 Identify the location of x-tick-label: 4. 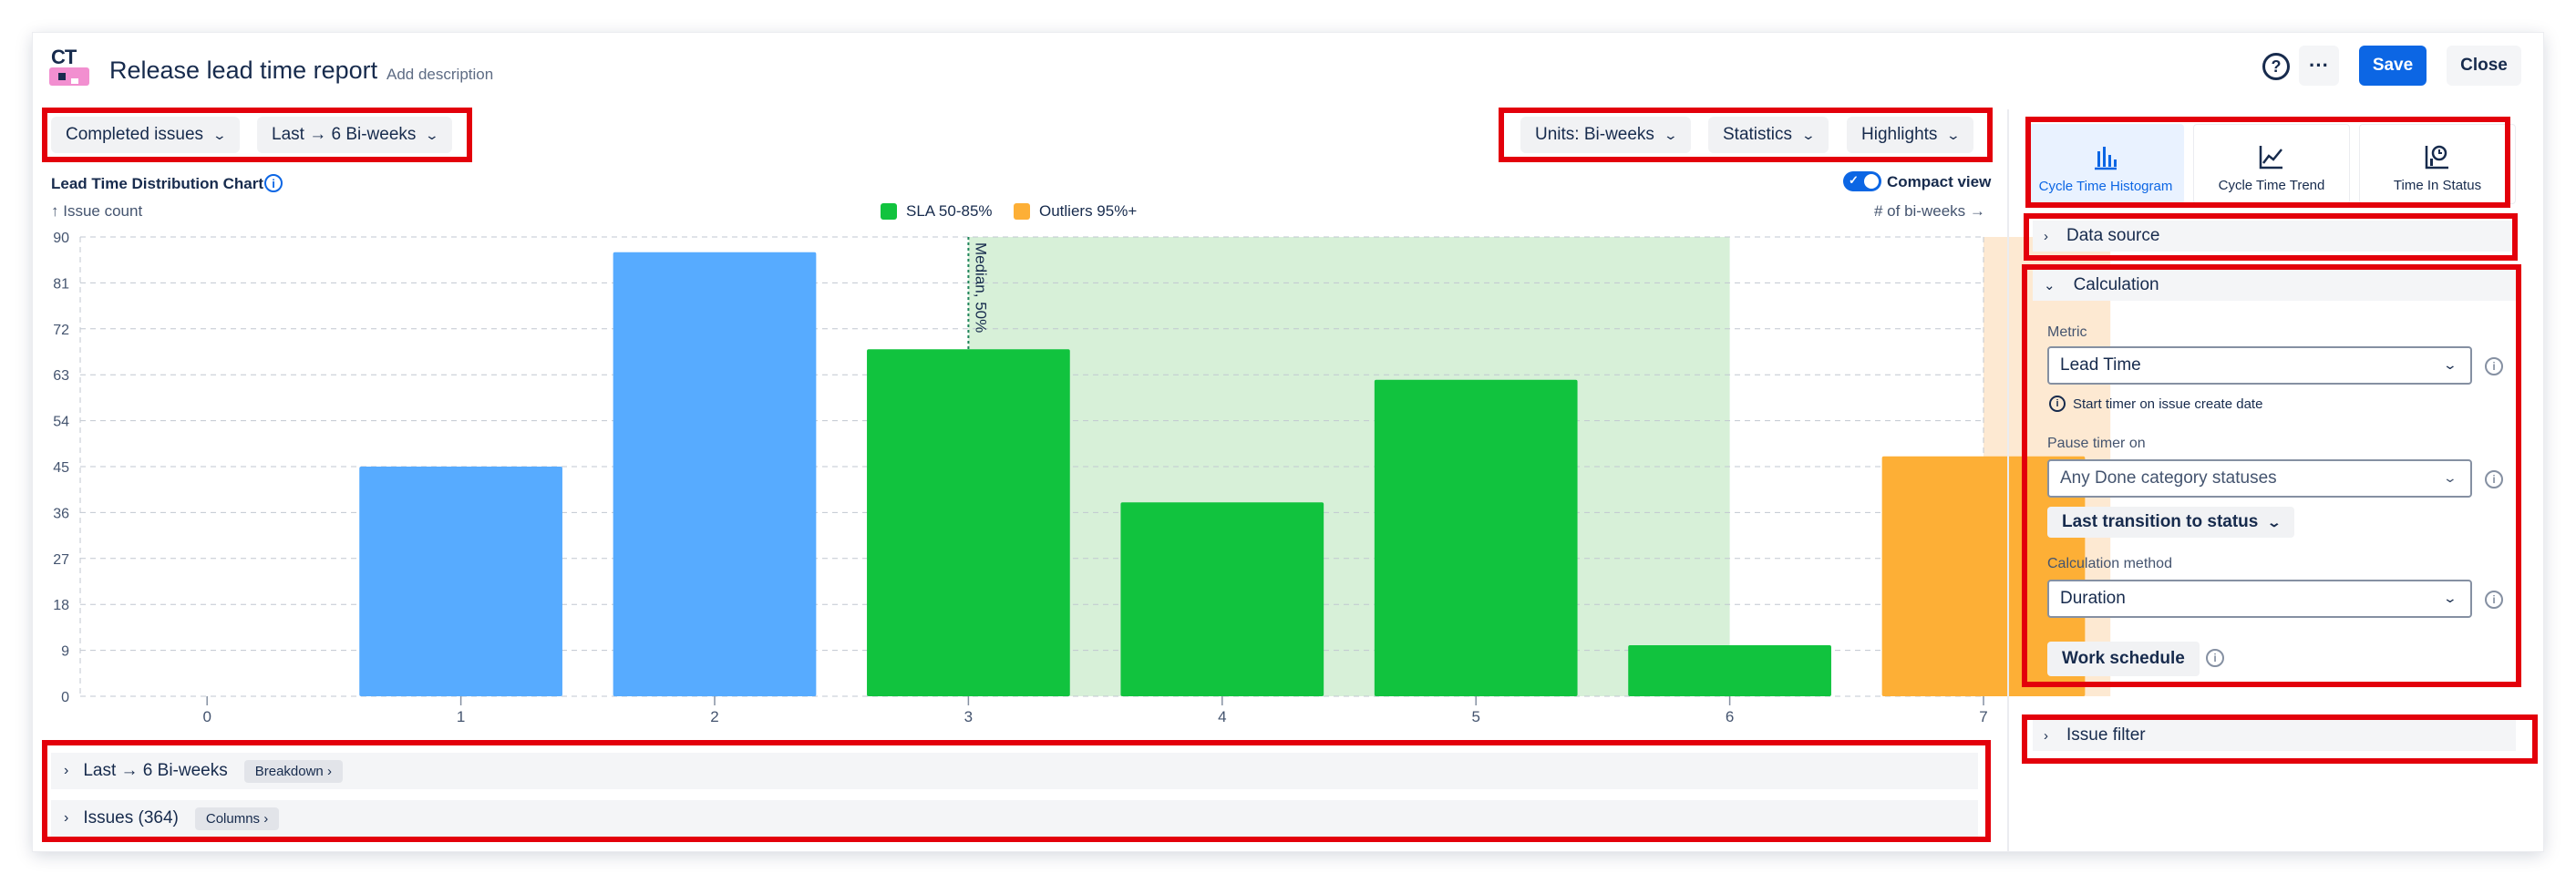
(1222, 716).